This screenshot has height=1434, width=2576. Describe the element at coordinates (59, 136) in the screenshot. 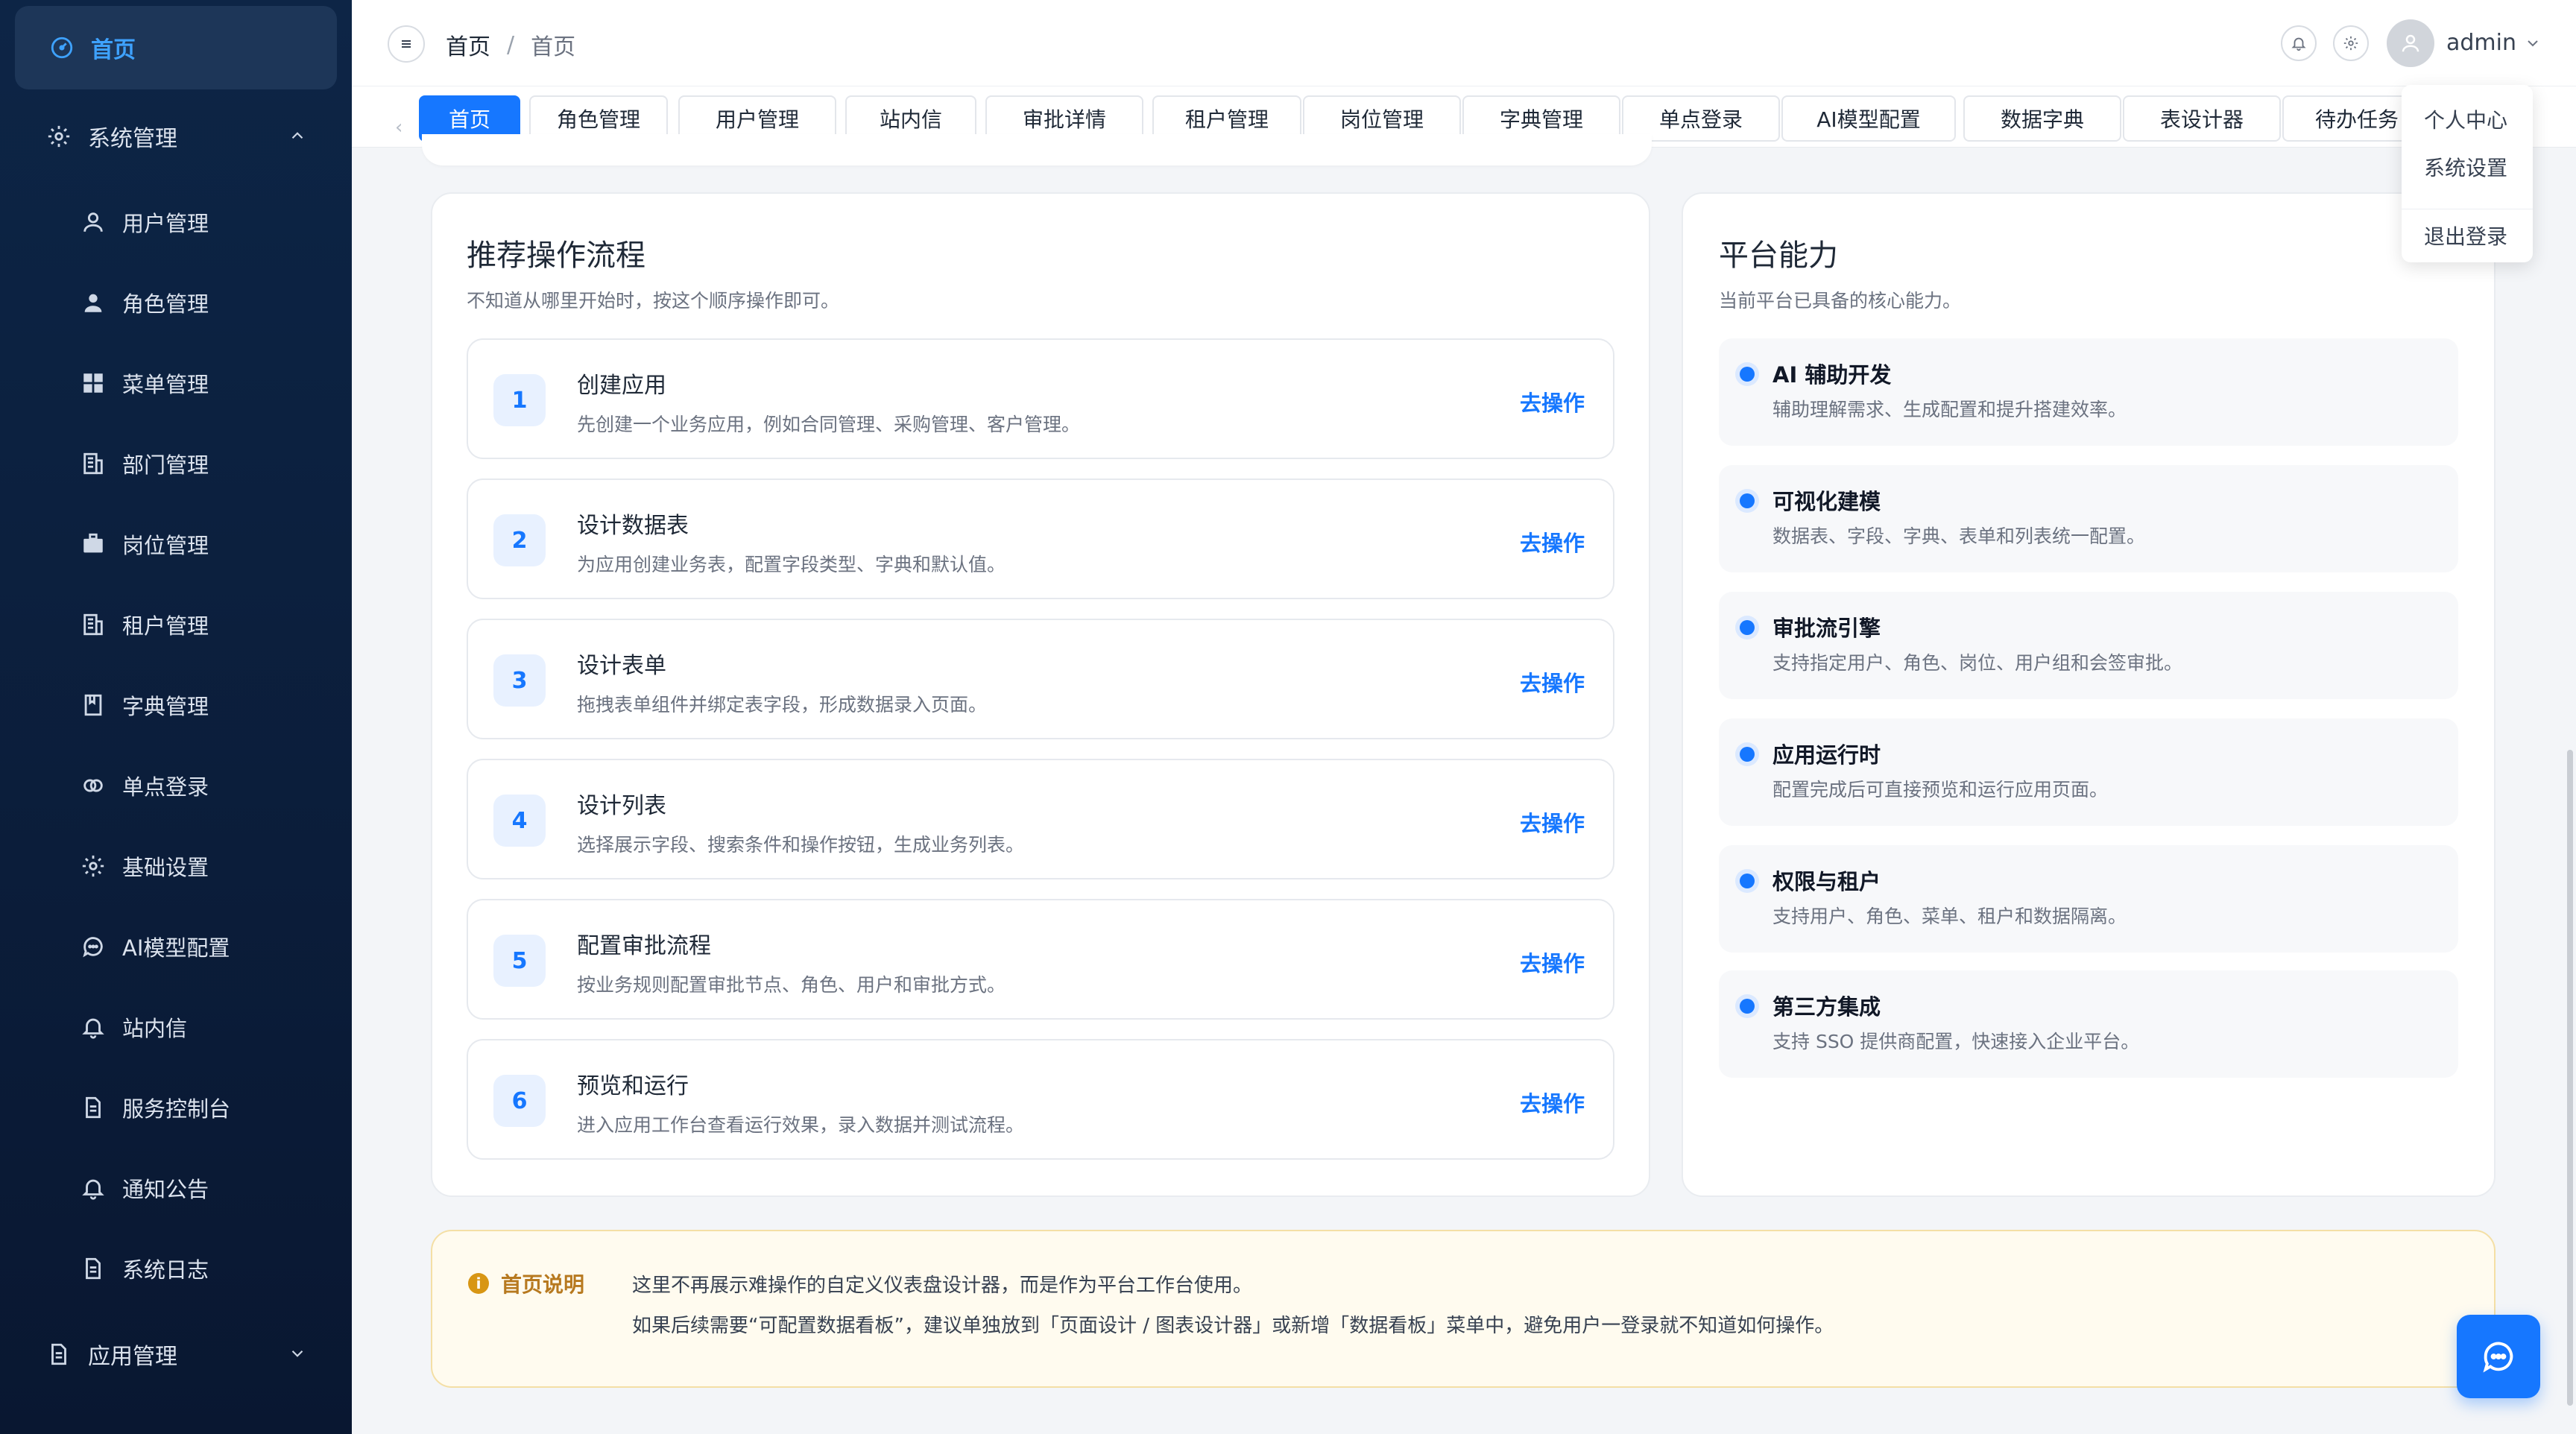

I see `gear-icon` at that location.